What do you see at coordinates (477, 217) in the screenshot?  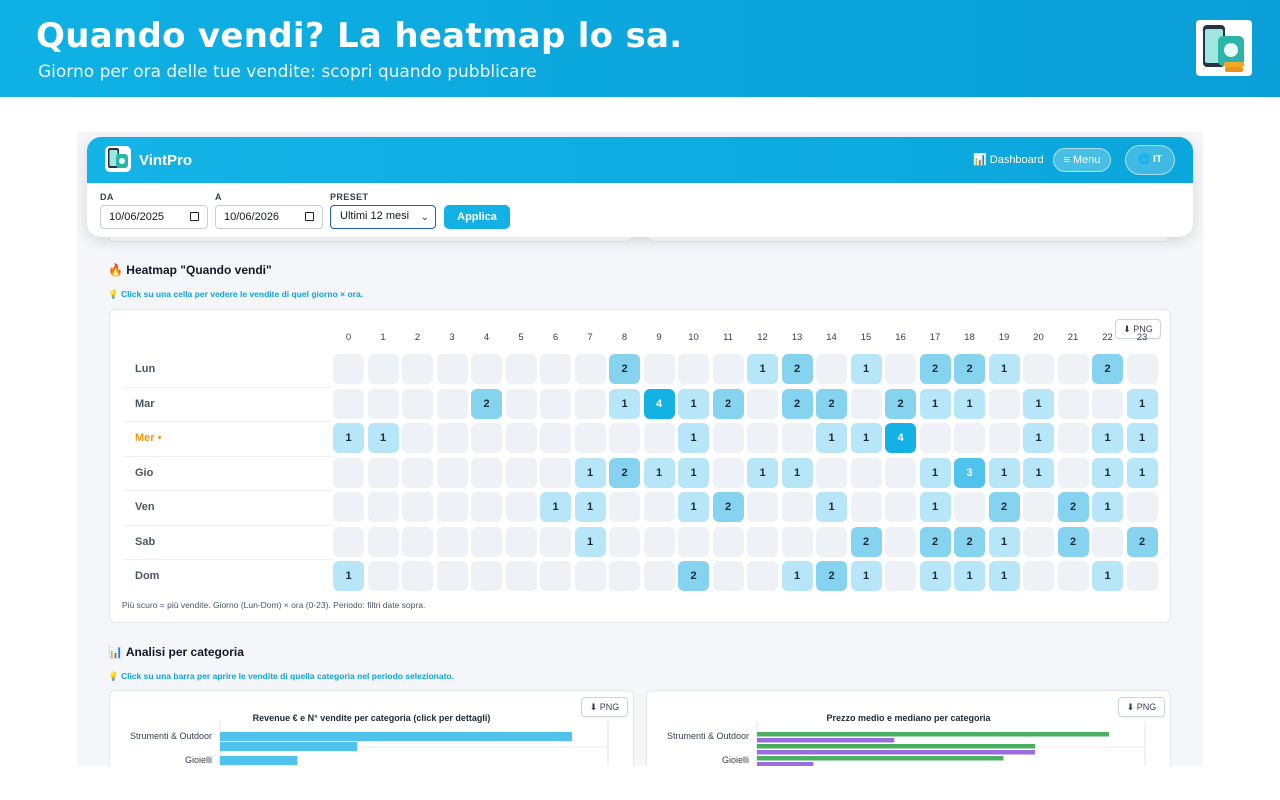 I see `apply-button: Applica` at bounding box center [477, 217].